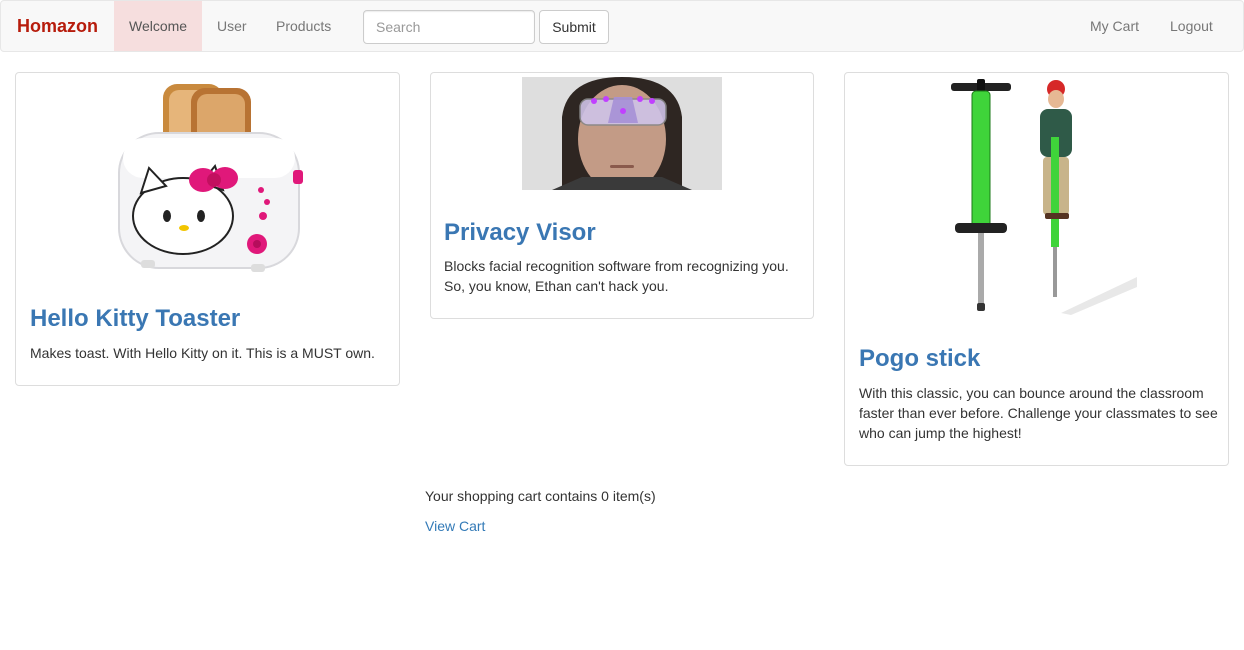 This screenshot has width=1244, height=650. What do you see at coordinates (622, 133) in the screenshot?
I see `visor-person-image` at bounding box center [622, 133].